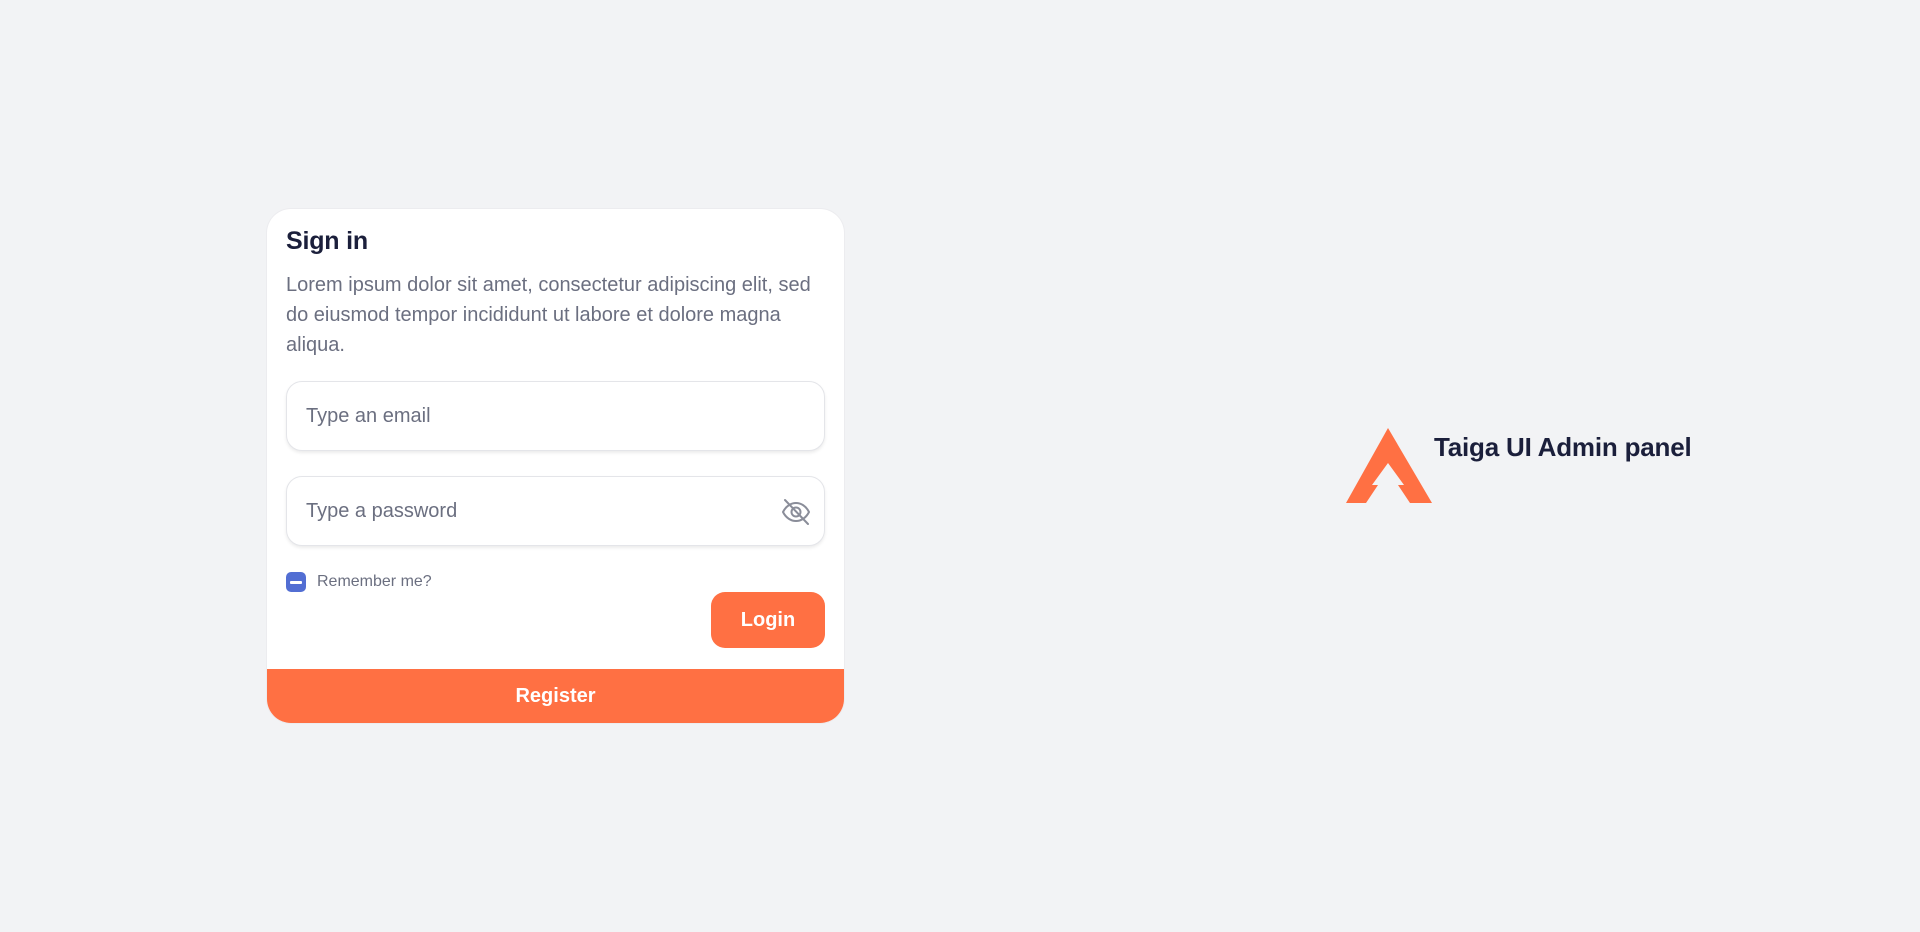 Image resolution: width=1920 pixels, height=932 pixels. What do you see at coordinates (1519, 465) in the screenshot?
I see `brand: Taiga UI Admin panel` at bounding box center [1519, 465].